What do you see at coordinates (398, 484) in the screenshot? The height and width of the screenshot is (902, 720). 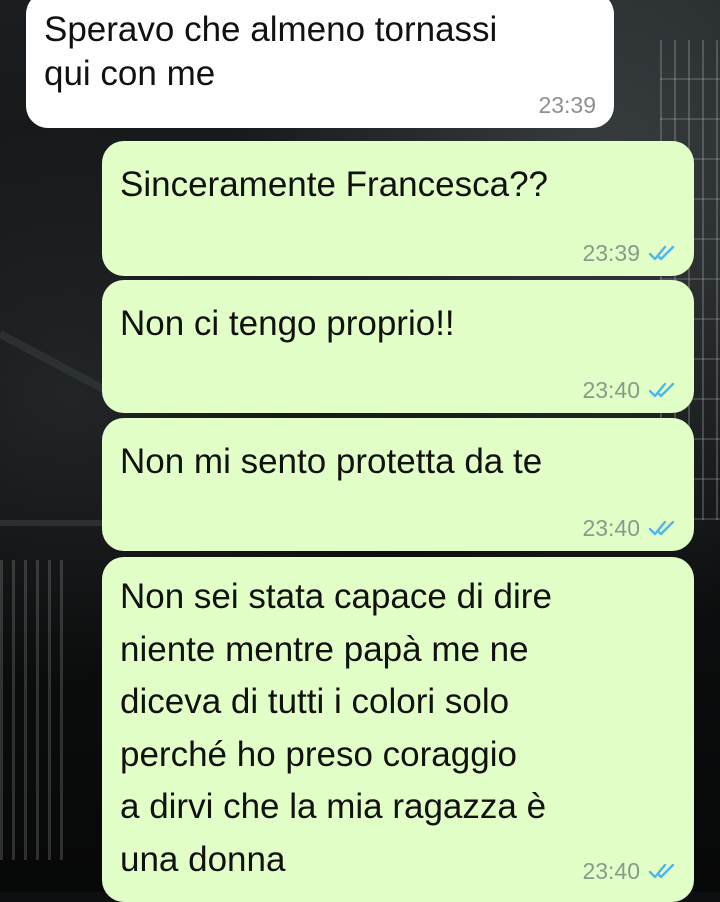 I see `message-bubble-outgoing: Non mi sento protetta da te 23:40` at bounding box center [398, 484].